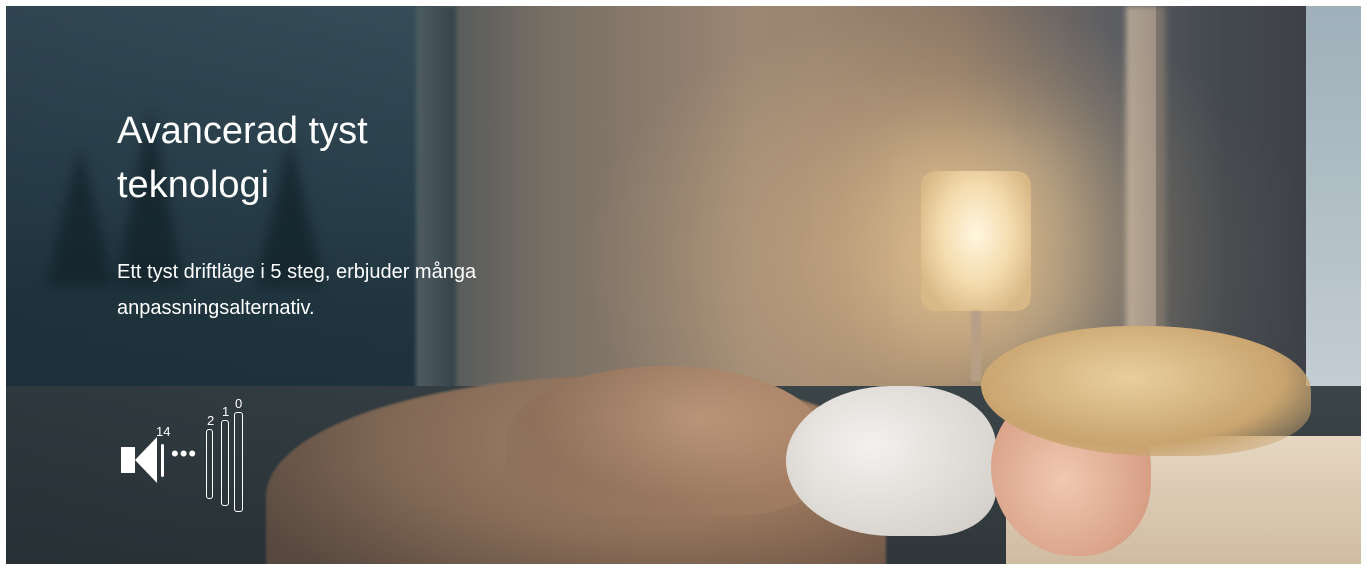 This screenshot has width=1367, height=570. Describe the element at coordinates (242, 158) in the screenshot. I see `hero-title: Avancerad tyst teknologi` at that location.